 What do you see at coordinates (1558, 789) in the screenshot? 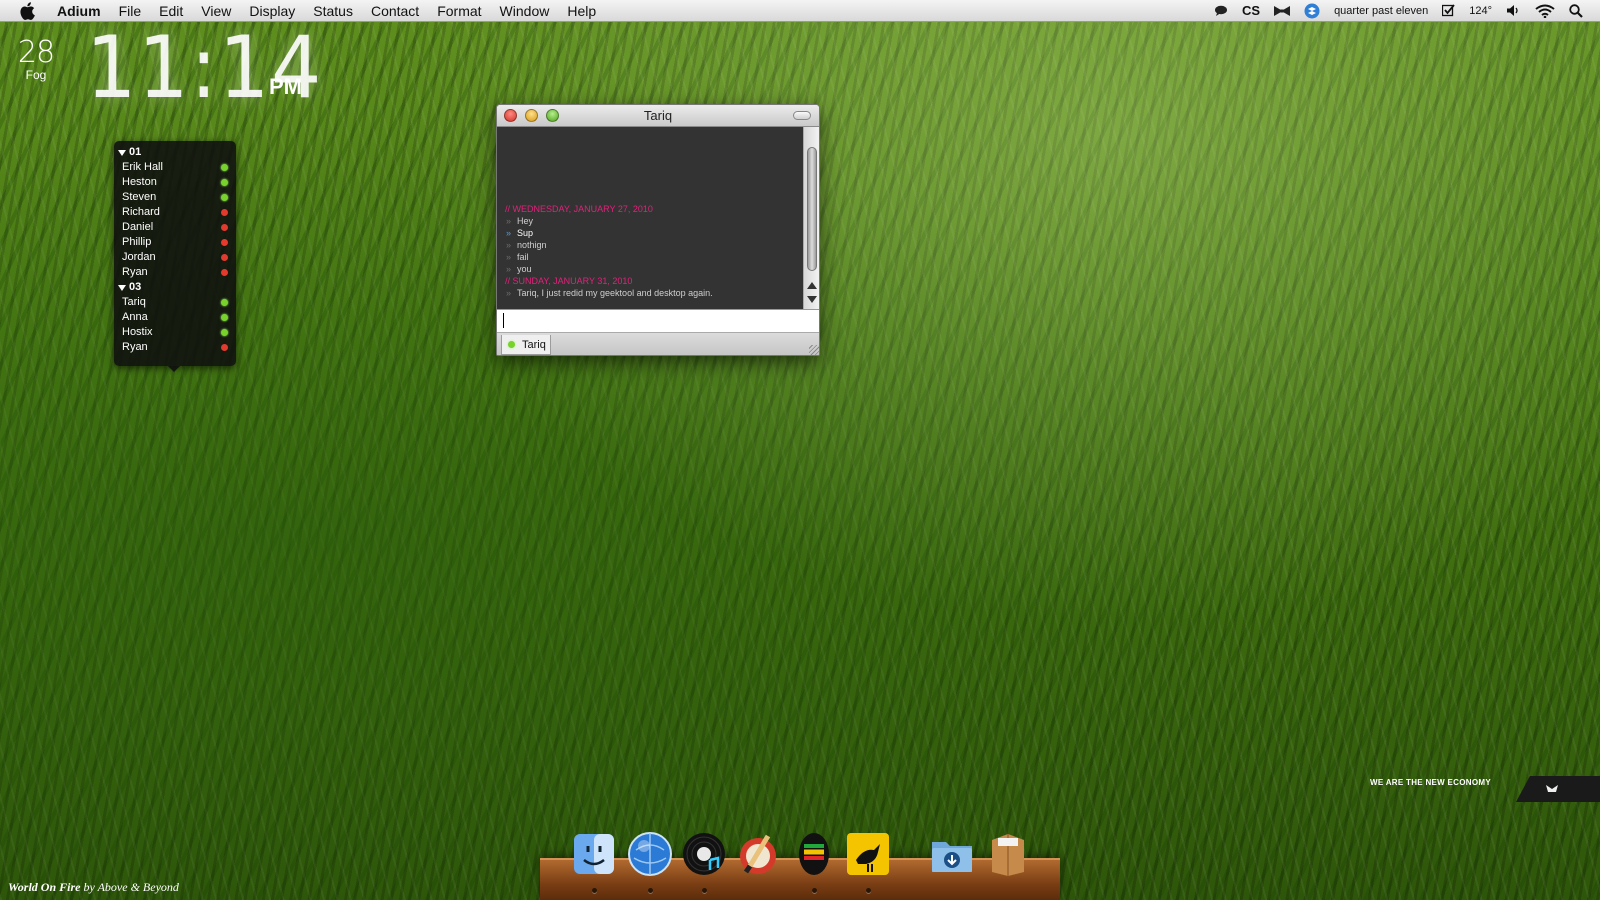
I see `brand-badge-icon` at bounding box center [1558, 789].